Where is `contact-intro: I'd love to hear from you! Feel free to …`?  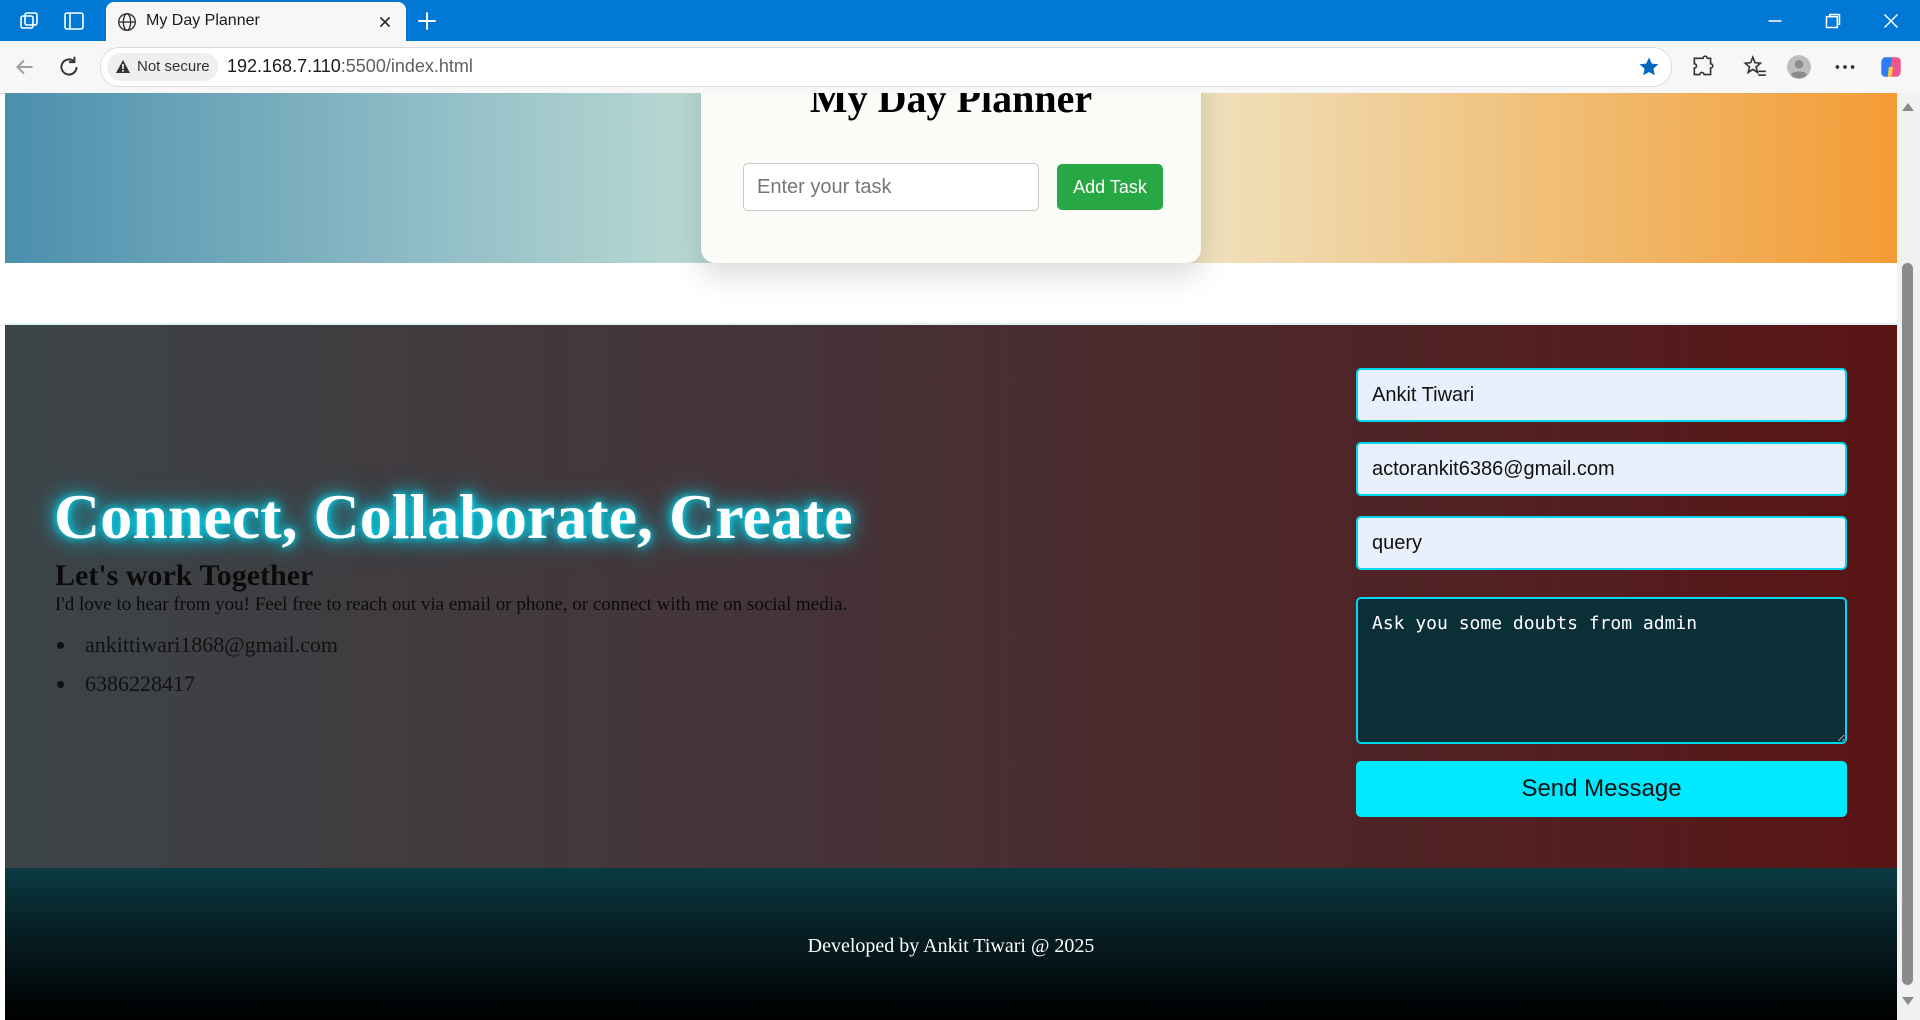 contact-intro: I'd love to hear from you! Feel free to … is located at coordinates (451, 604).